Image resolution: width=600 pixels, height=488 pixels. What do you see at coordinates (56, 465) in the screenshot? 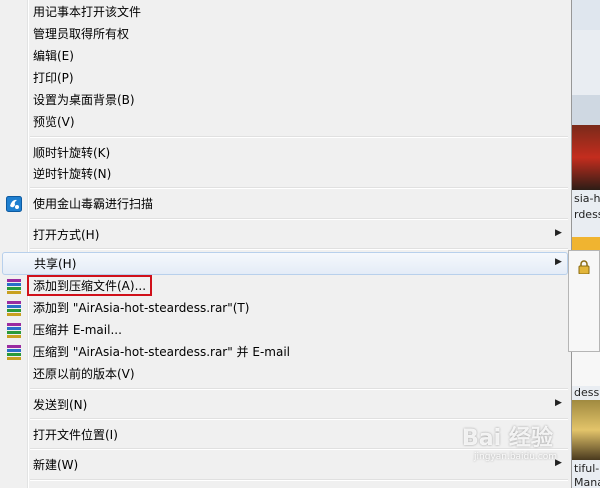
I see `menu-item-label: 新建(W)` at bounding box center [56, 465].